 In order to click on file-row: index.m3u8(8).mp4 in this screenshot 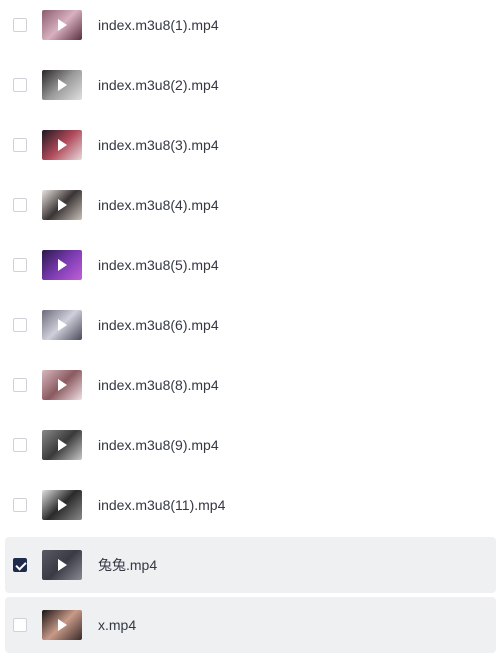, I will do `click(250, 385)`.